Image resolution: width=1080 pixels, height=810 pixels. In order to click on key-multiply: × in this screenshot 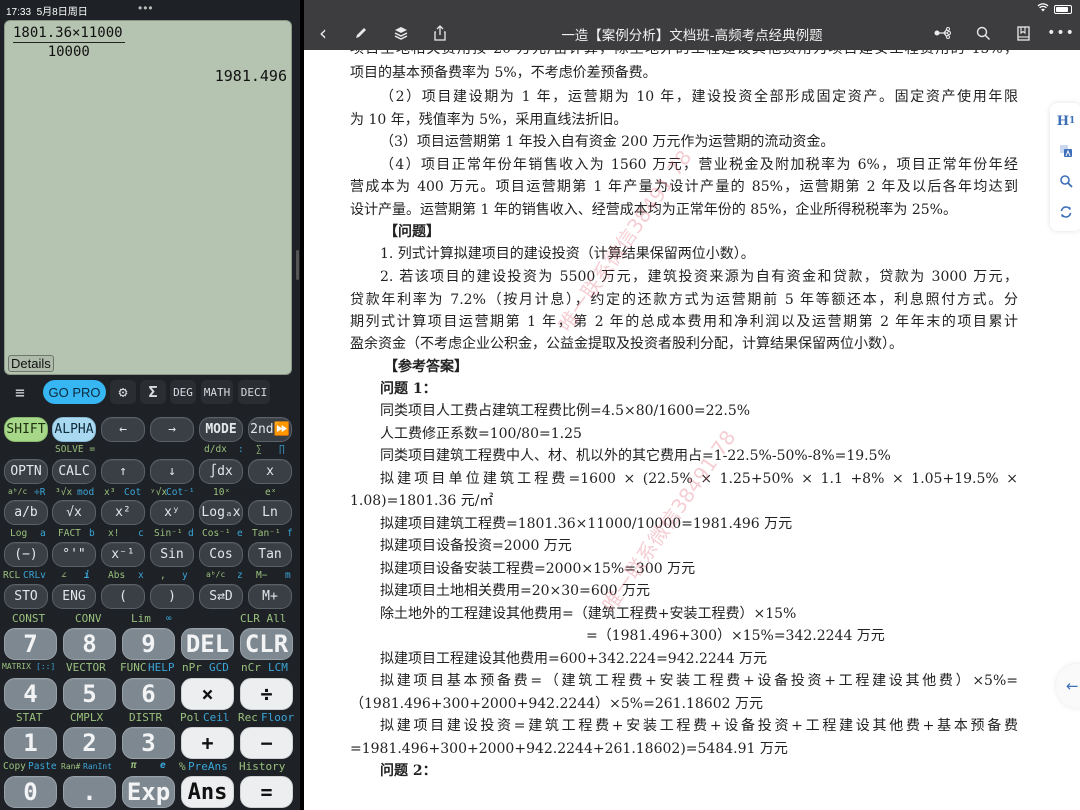, I will do `click(207, 694)`.